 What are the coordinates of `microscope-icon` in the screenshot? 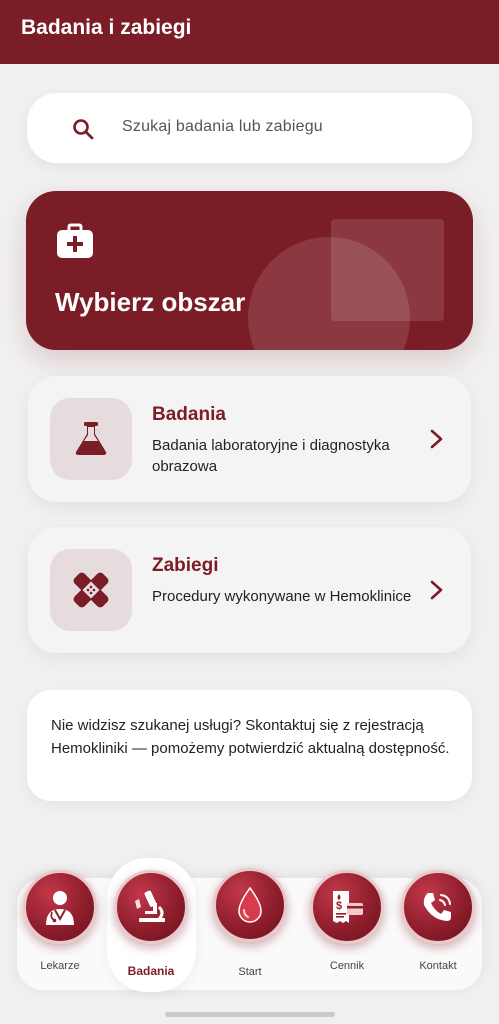 It's located at (150, 906).